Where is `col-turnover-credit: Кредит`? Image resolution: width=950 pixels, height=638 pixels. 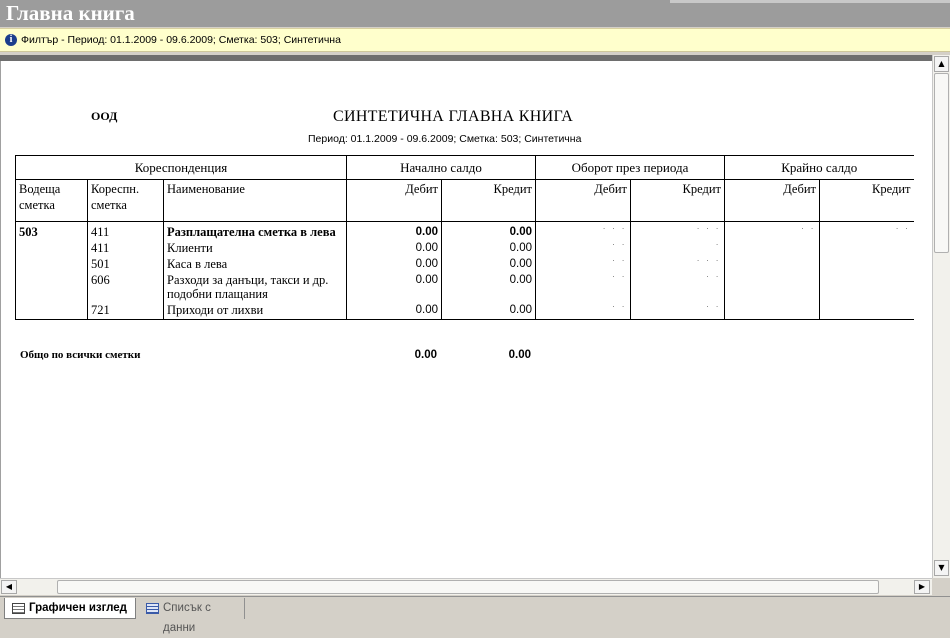
col-turnover-credit: Кредит is located at coordinates (677, 200).